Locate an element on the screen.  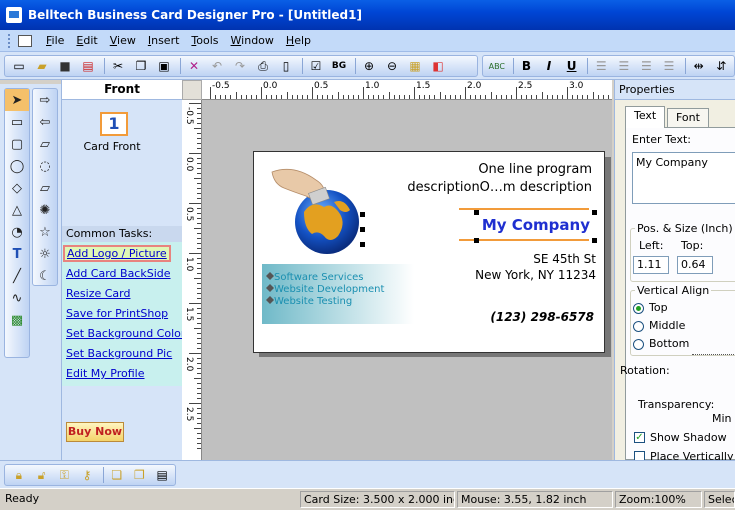
background-icon: BG is located at coordinates (339, 66).